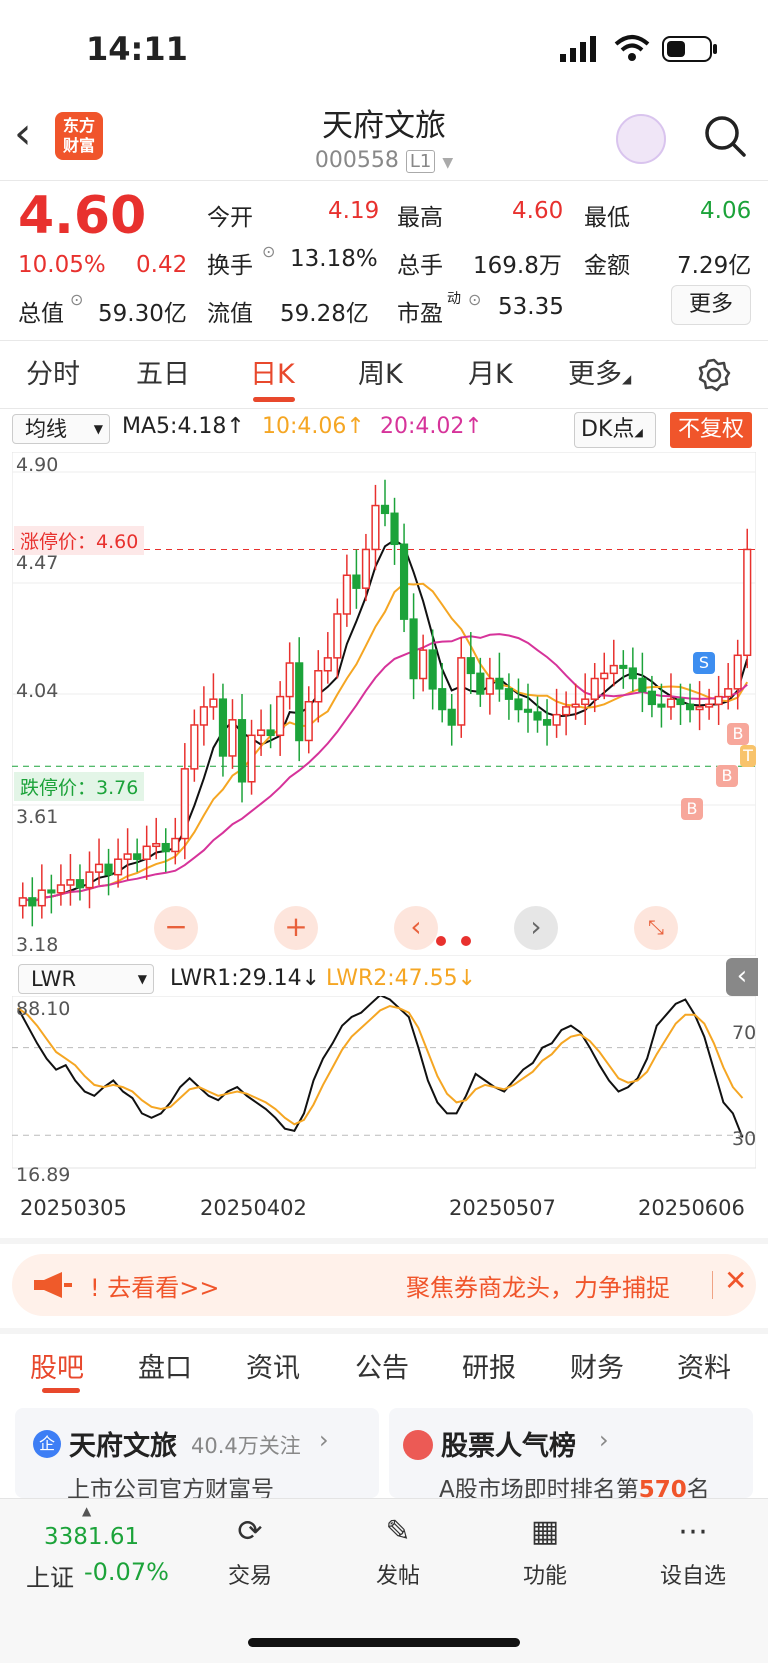  What do you see at coordinates (571, 1455) in the screenshot?
I see `popularity-card: 股票人气榜 › A股市场即时排名第570名` at bounding box center [571, 1455].